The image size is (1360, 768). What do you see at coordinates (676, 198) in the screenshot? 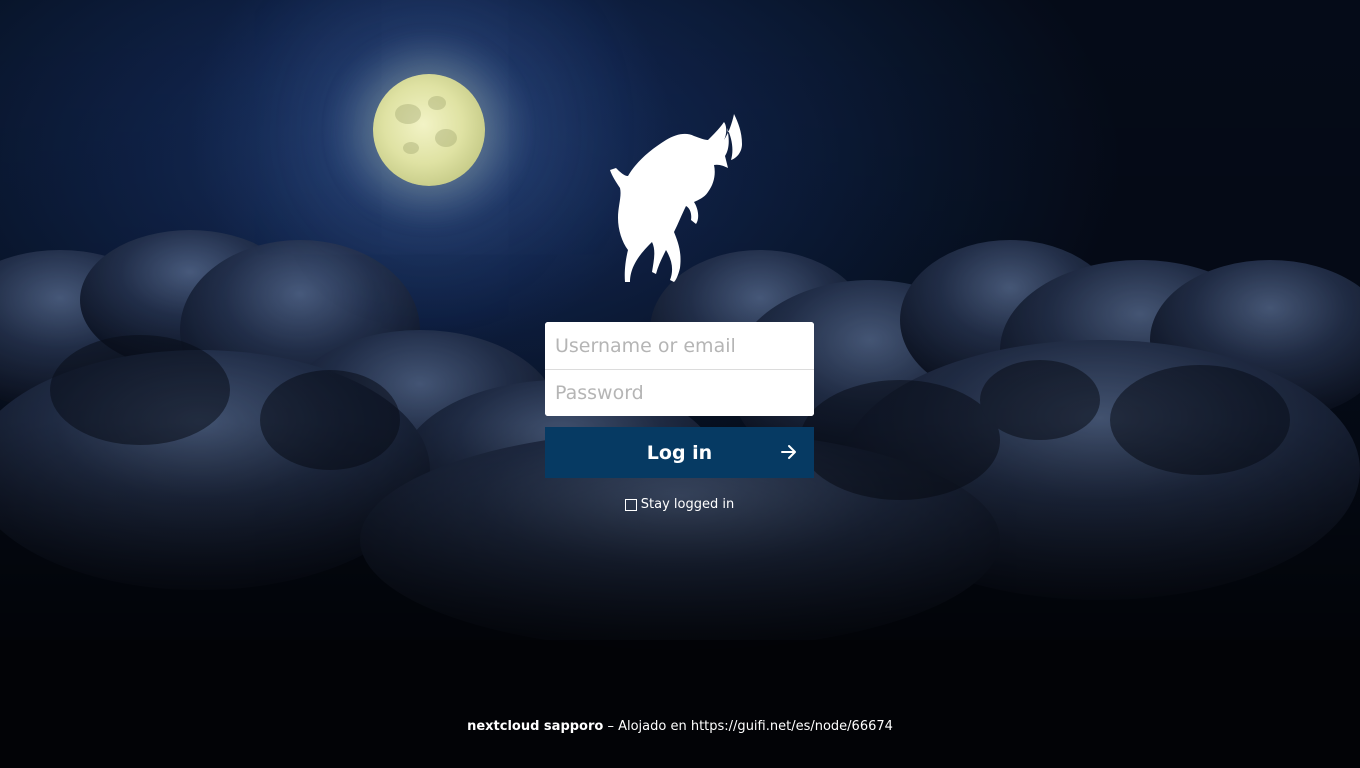
I see `goat-logo-icon` at bounding box center [676, 198].